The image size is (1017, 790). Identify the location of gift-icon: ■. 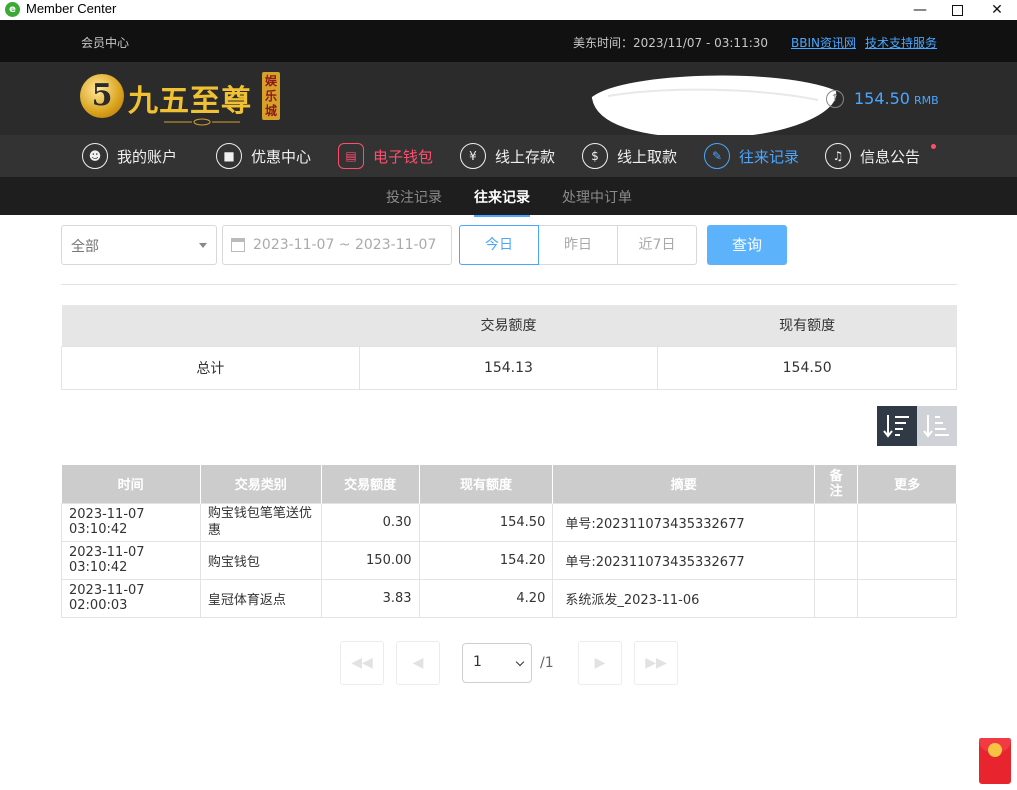
(229, 156).